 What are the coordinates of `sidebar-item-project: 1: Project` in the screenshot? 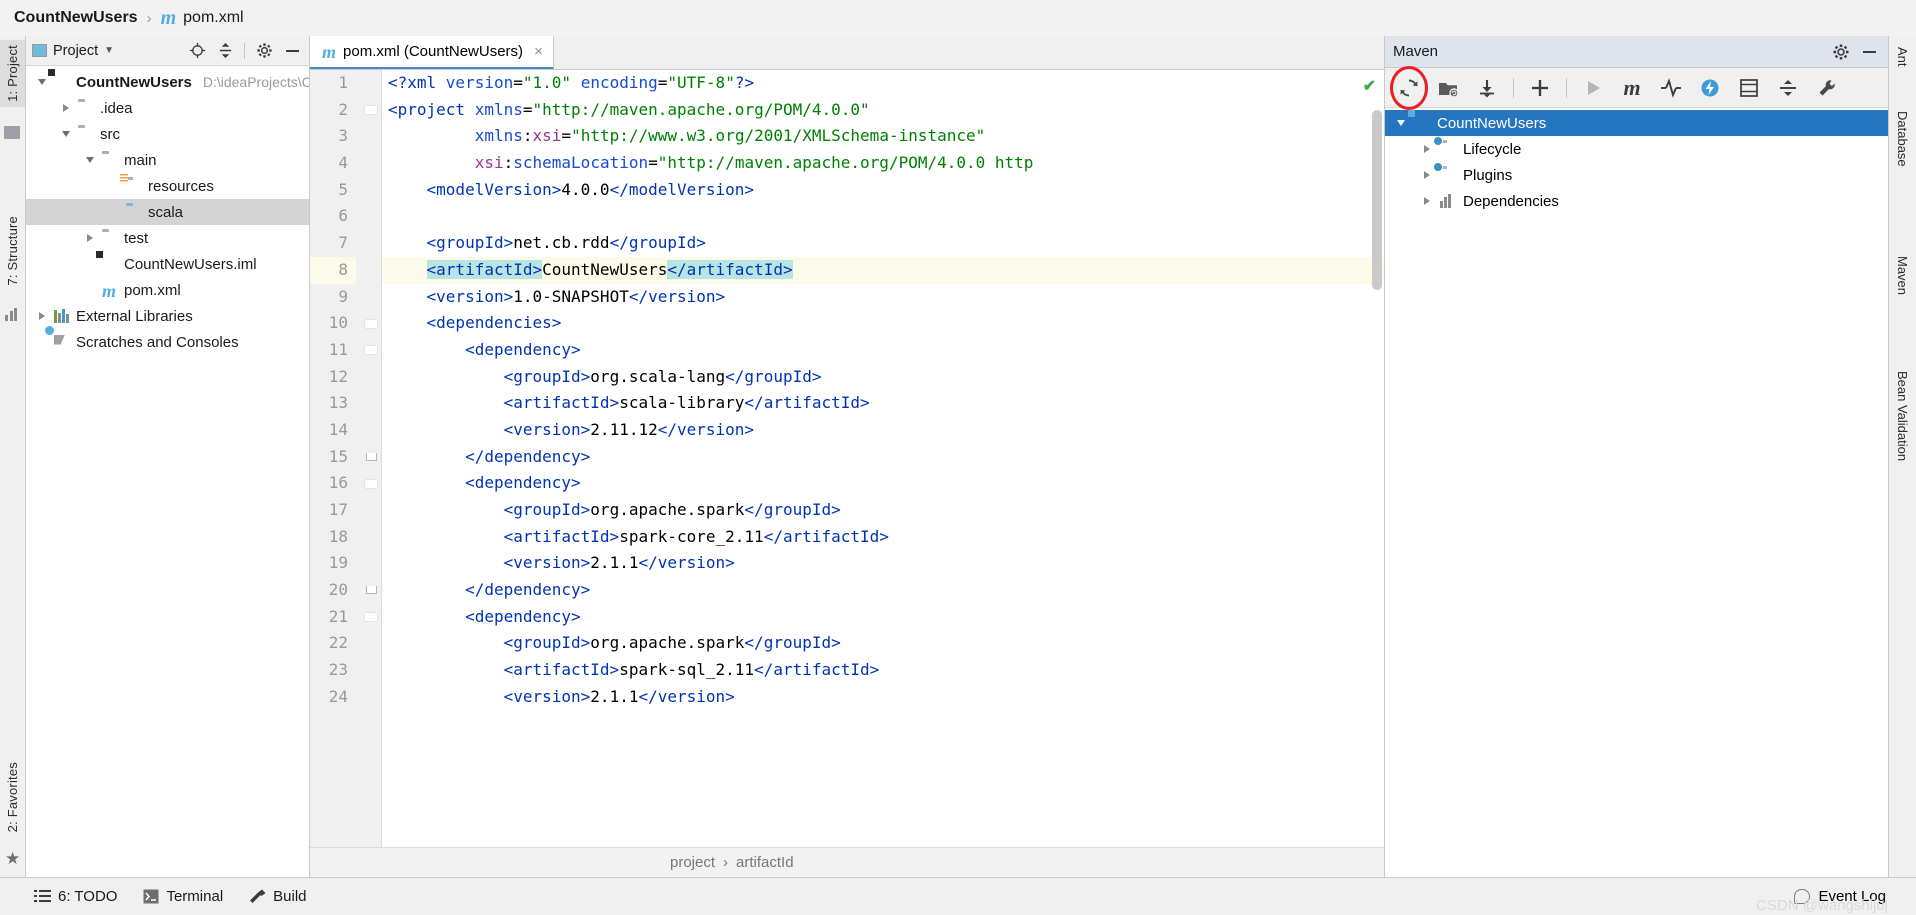 It's located at (12, 73).